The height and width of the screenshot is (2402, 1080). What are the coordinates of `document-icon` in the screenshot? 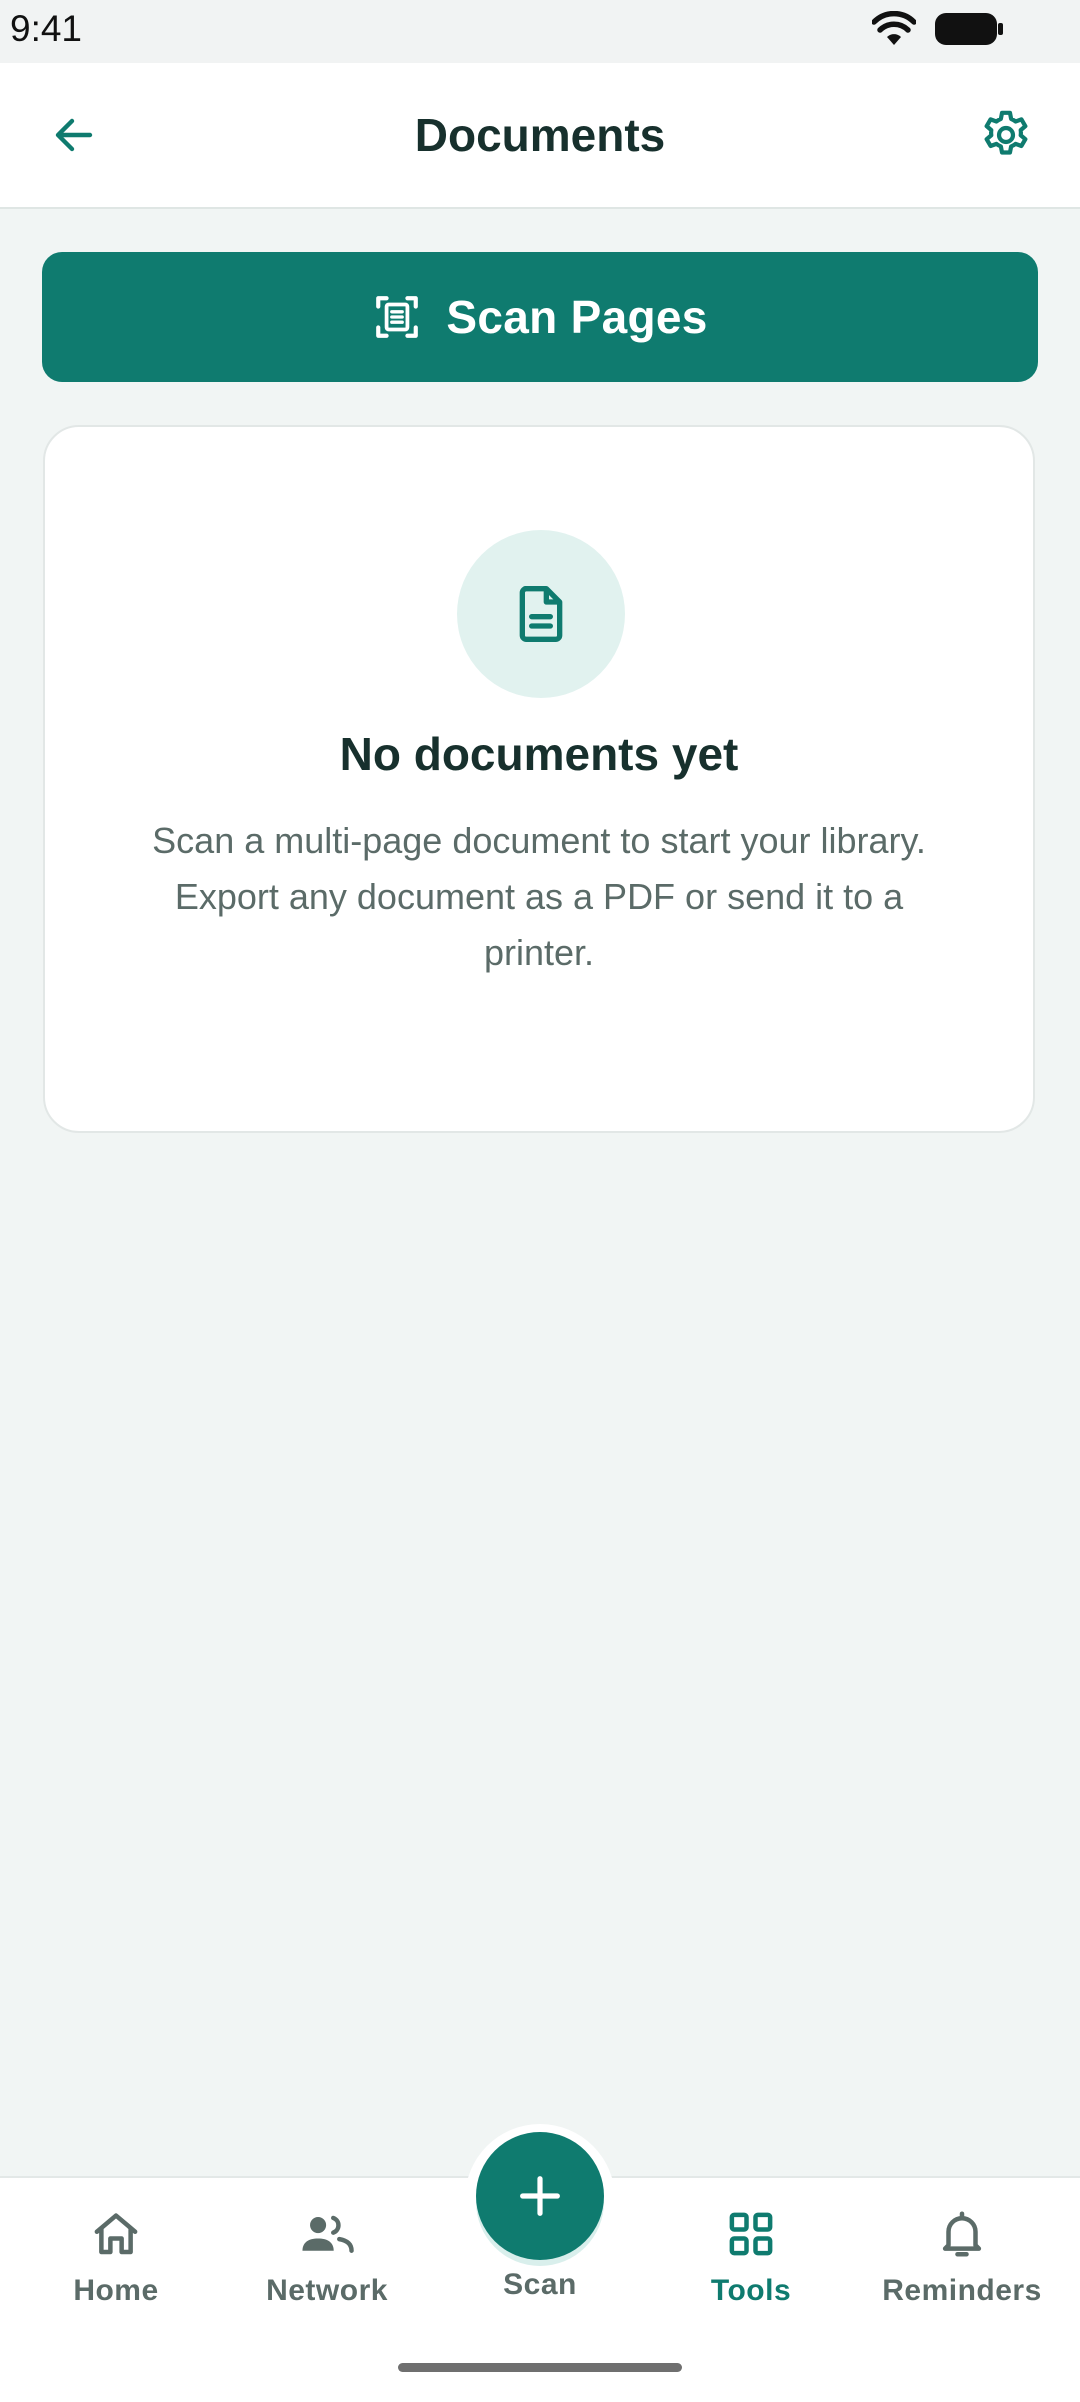 It's located at (541, 614).